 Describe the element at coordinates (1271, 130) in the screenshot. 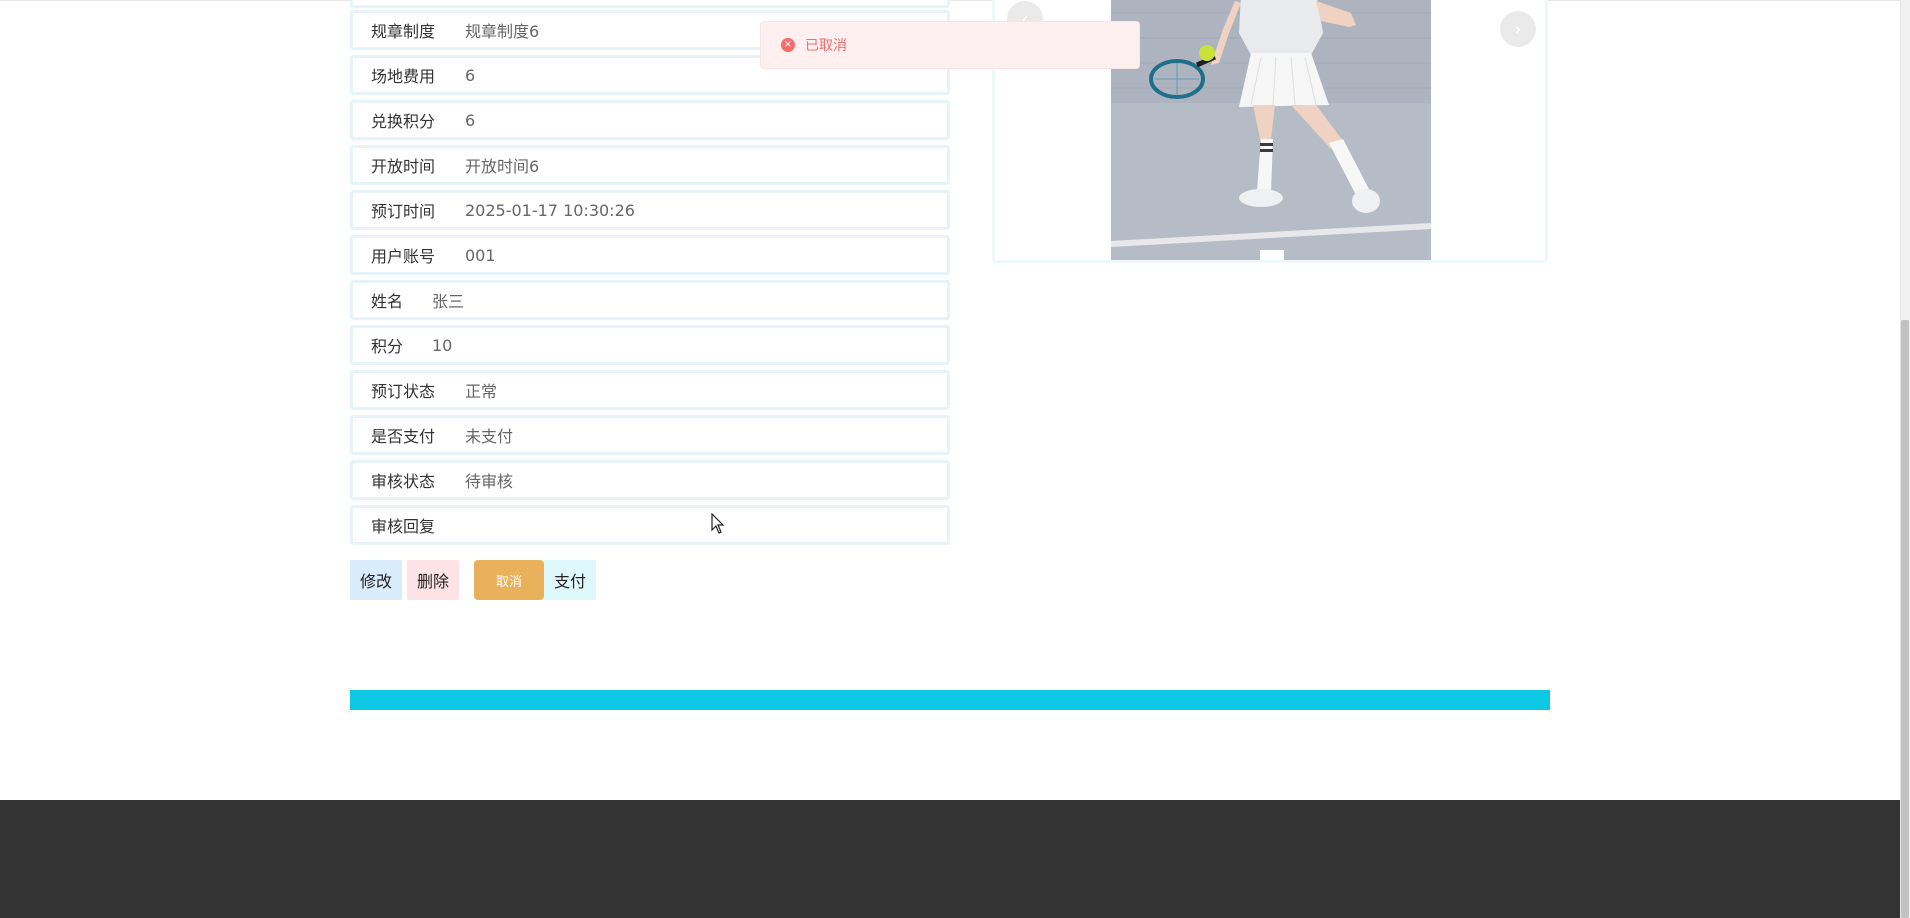

I see `venue-photo` at that location.